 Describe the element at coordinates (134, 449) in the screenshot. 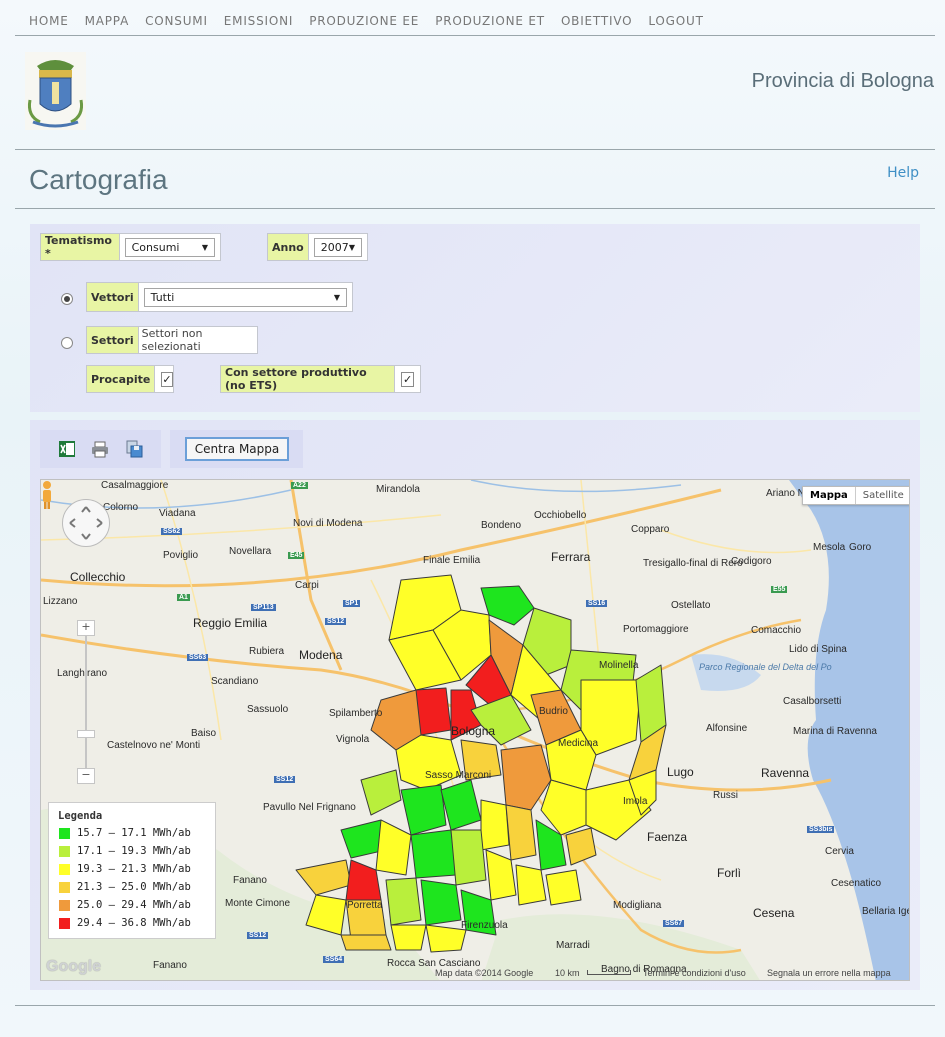

I see `save-image-icon` at that location.